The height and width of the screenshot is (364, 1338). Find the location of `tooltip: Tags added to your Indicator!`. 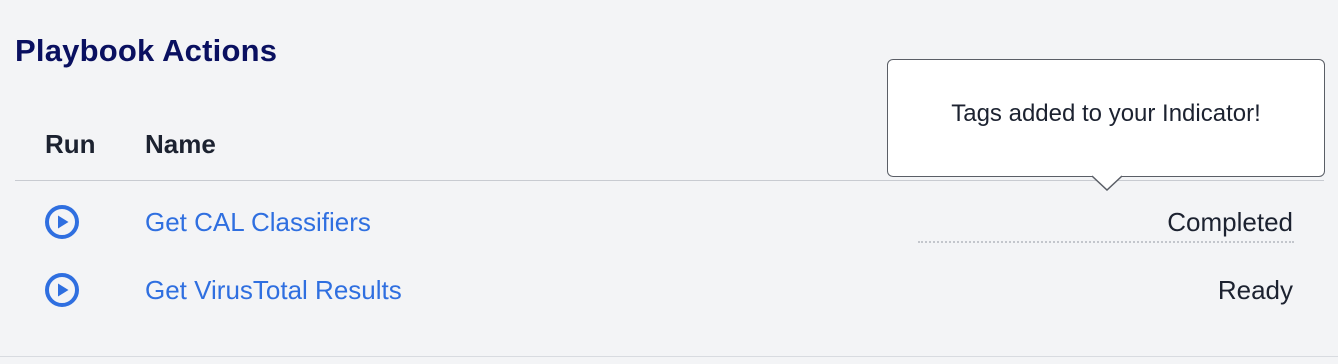

tooltip: Tags added to your Indicator! is located at coordinates (1106, 118).